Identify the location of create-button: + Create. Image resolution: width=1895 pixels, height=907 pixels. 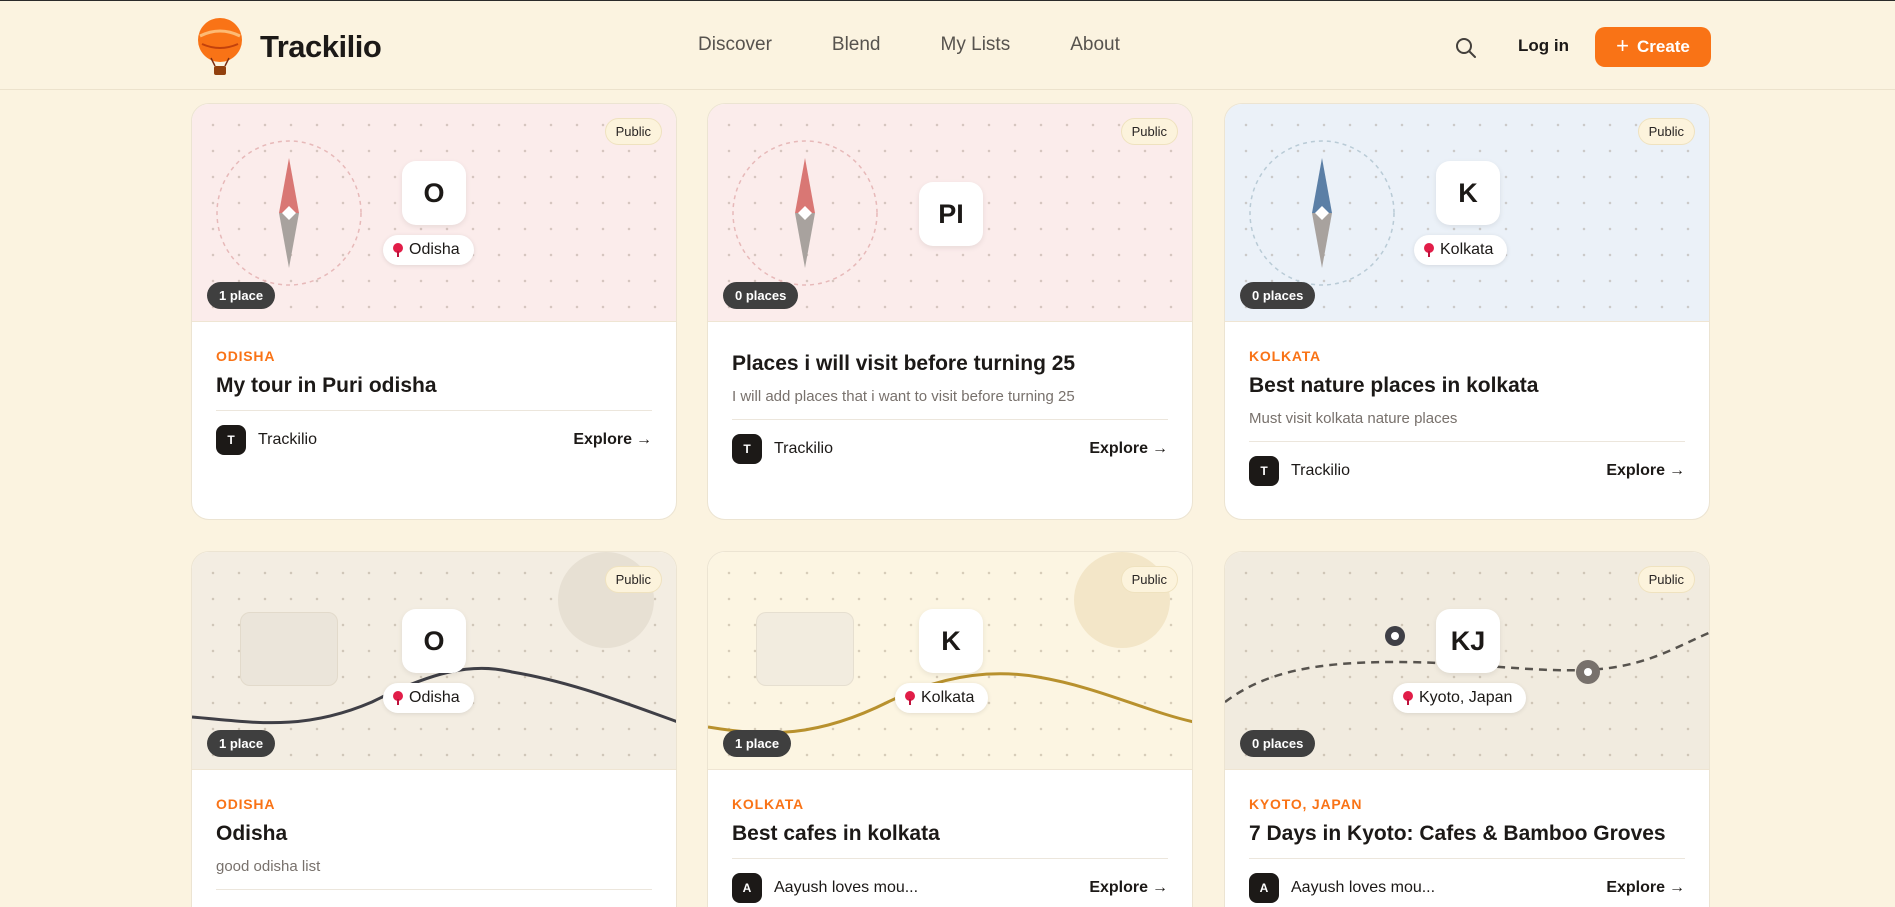
(1653, 47).